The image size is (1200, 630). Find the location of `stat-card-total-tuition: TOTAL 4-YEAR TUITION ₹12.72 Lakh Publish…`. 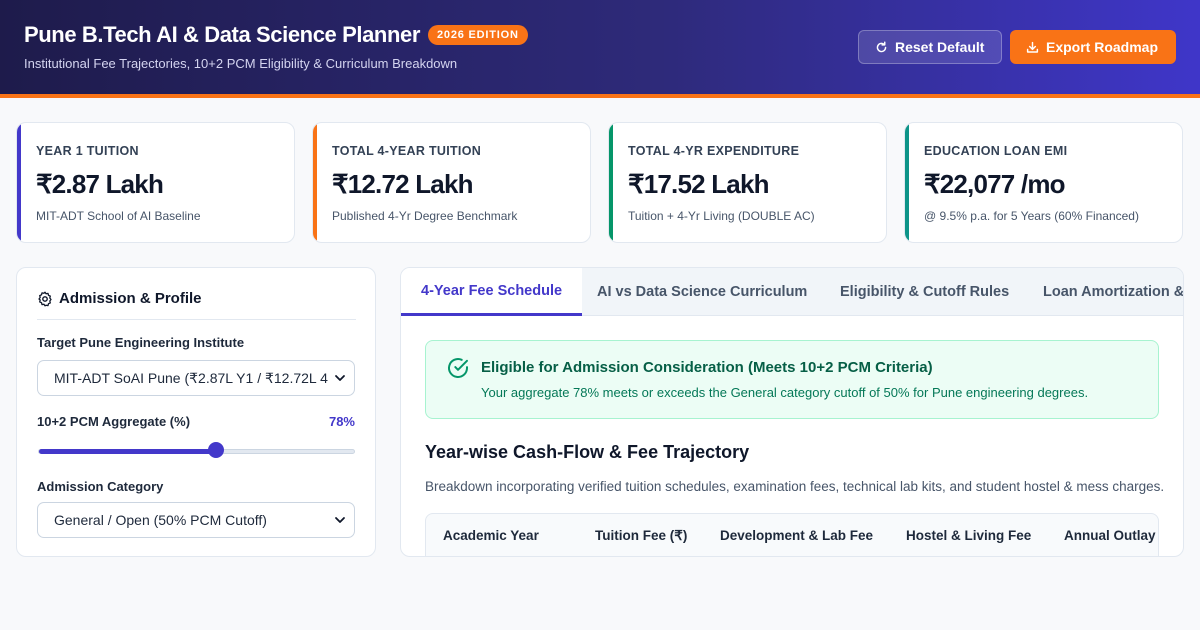

stat-card-total-tuition: TOTAL 4-YEAR TUITION ₹12.72 Lakh Publish… is located at coordinates (451, 182).